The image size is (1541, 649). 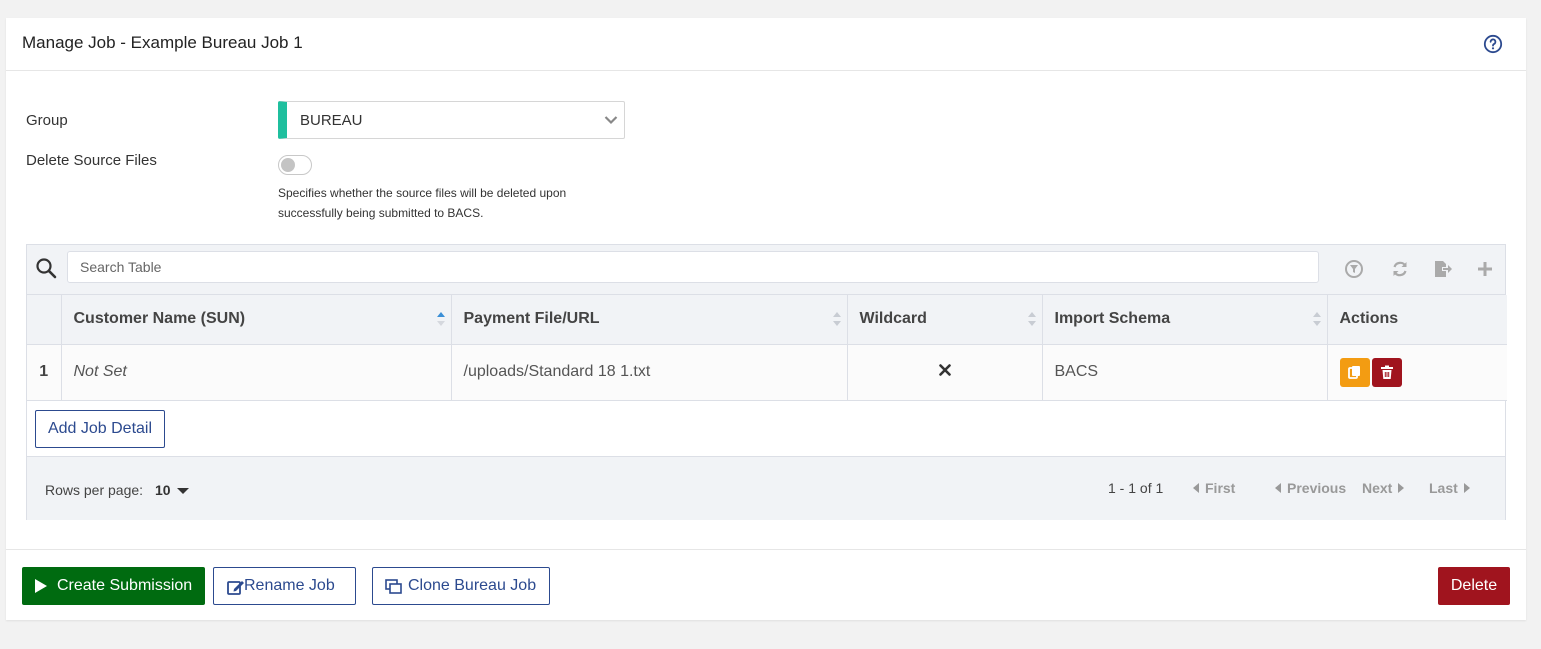 What do you see at coordinates (256, 372) in the screenshot?
I see `cell-customer-name: Not Set` at bounding box center [256, 372].